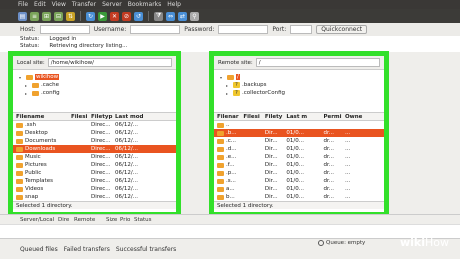 This screenshot has width=460, height=259. What do you see at coordinates (158, 16) in the screenshot?
I see `filter-icon: ⧩` at bounding box center [158, 16].